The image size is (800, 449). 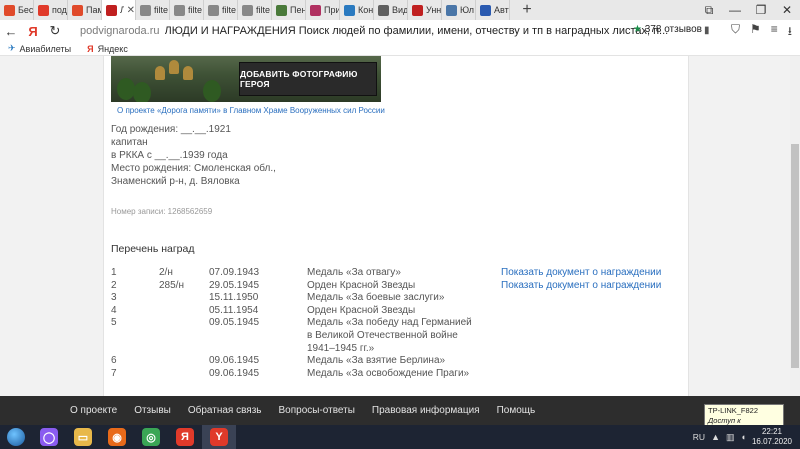 I want to click on taskbar-app: ◎, so click(x=151, y=437).